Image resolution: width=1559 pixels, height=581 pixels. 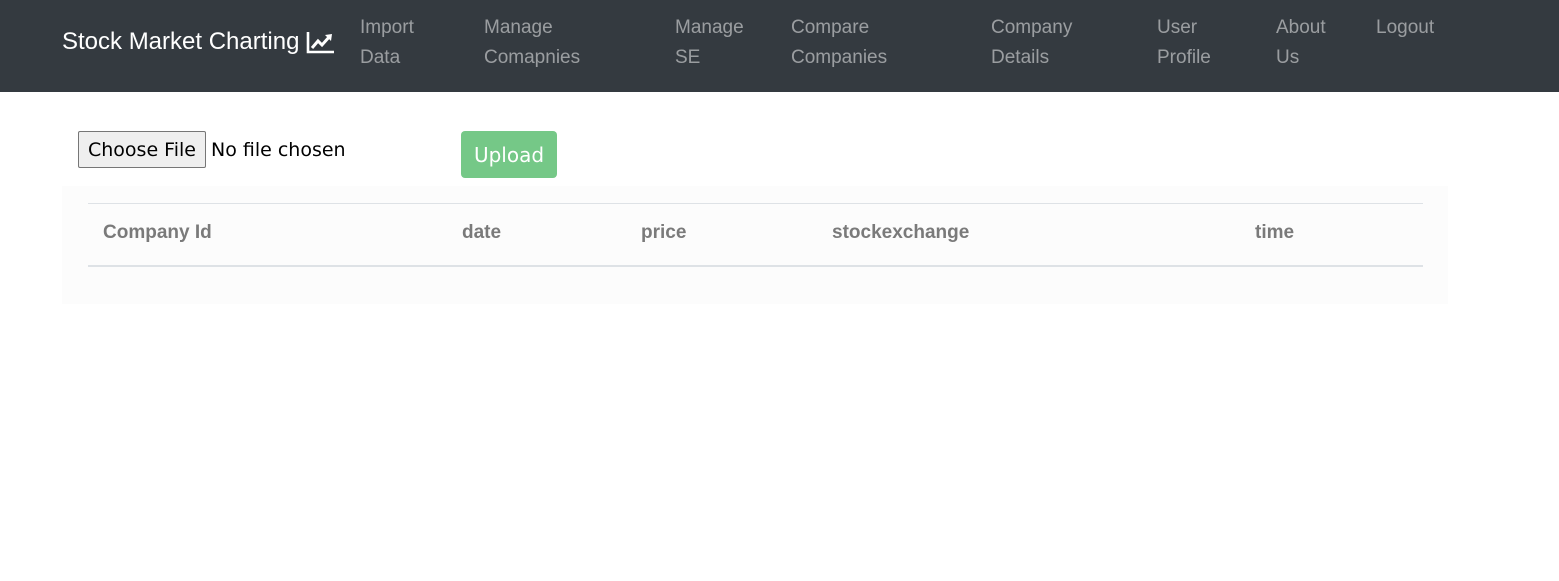 I want to click on nav-label-line2: SE, so click(x=688, y=57).